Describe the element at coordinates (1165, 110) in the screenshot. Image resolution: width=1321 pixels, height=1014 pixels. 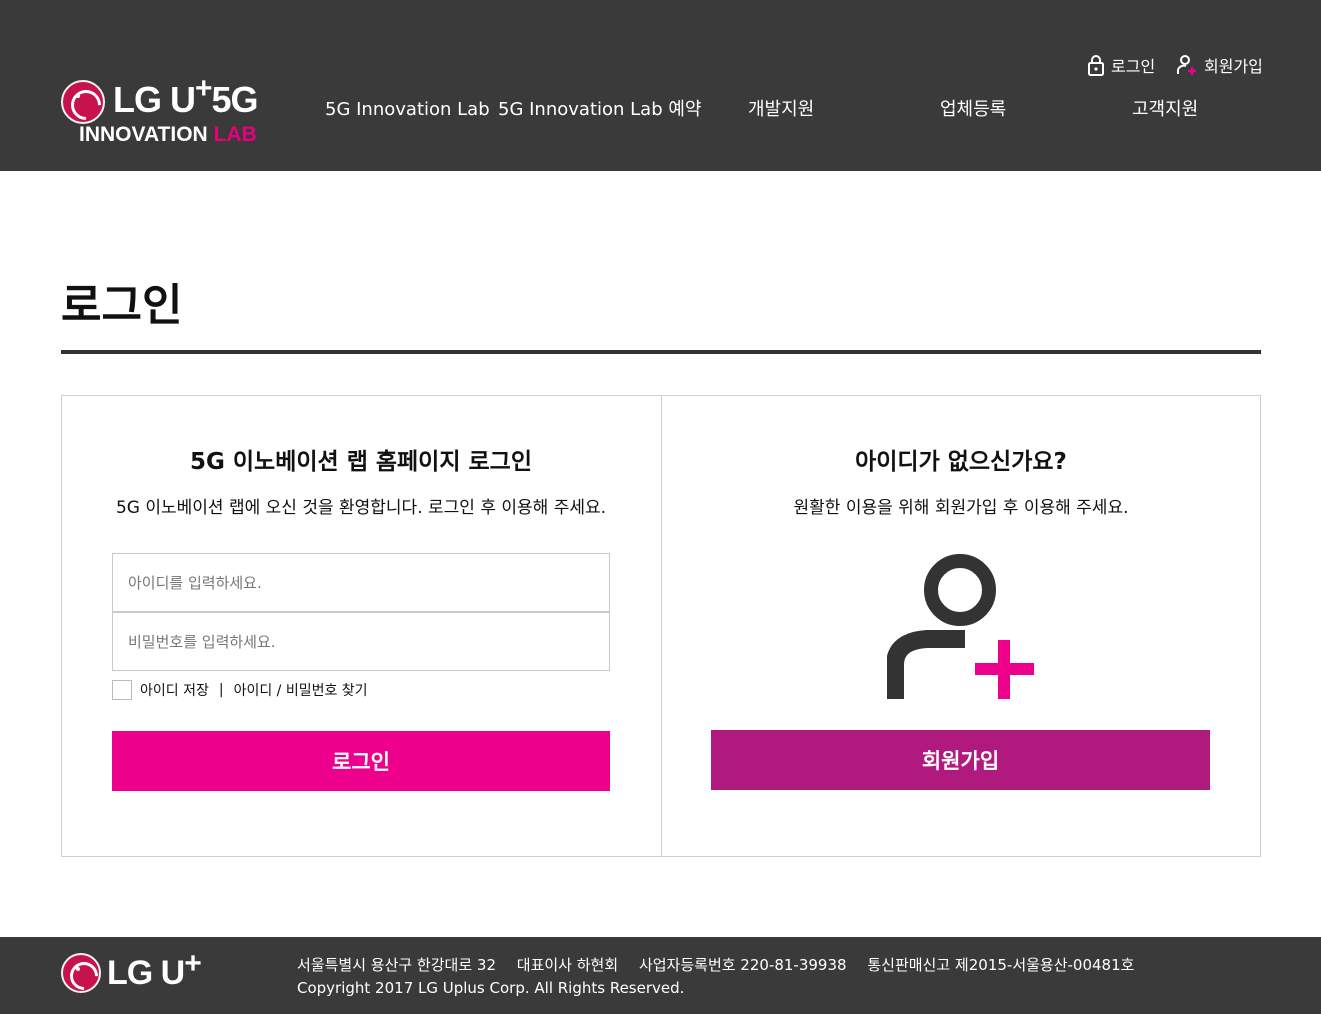
I see `nav-item-customer-support: 고객지원` at that location.